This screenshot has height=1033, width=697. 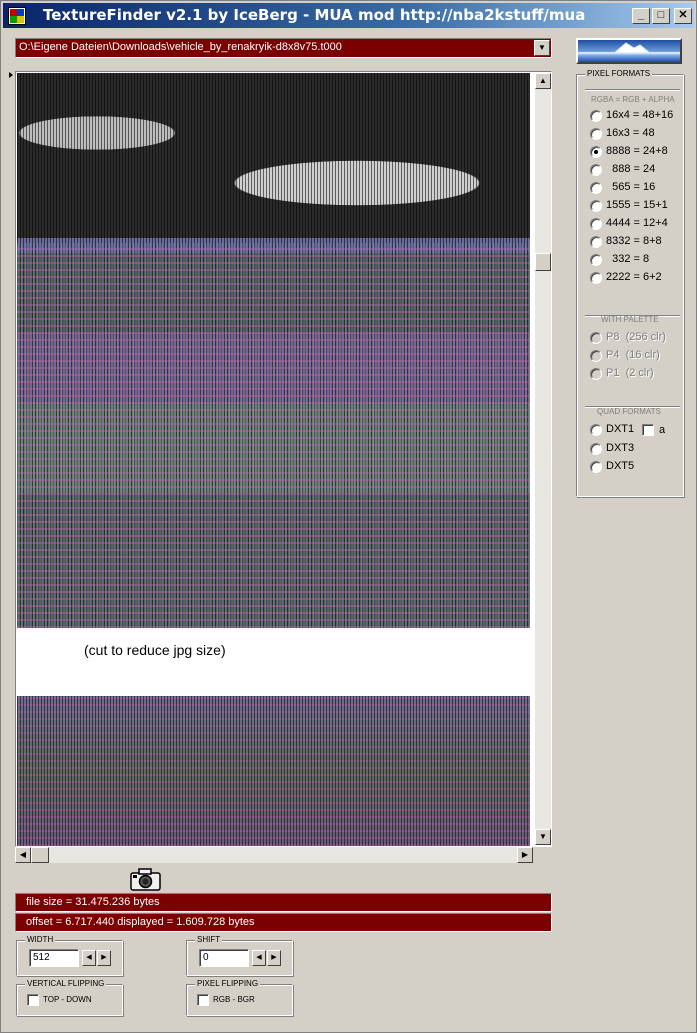 I want to click on cut-note: (cut to reduce jpg size), so click(x=155, y=650).